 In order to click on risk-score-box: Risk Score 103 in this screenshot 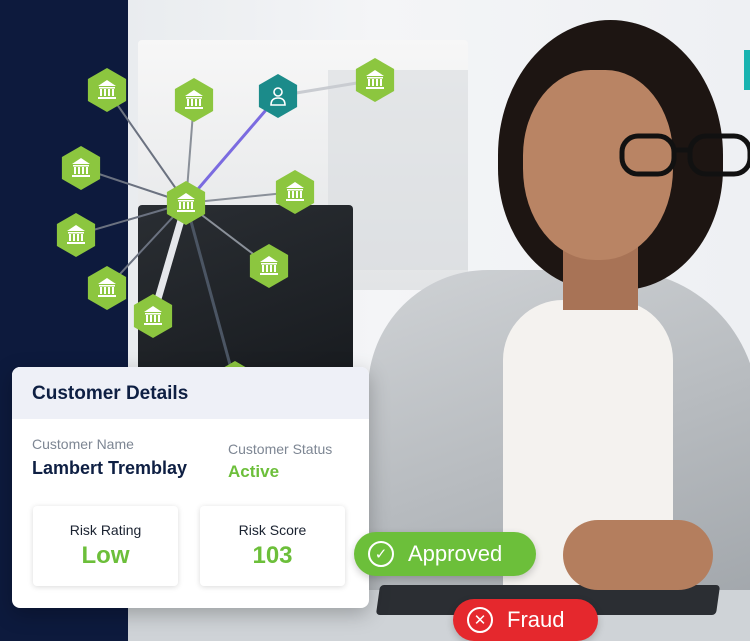, I will do `click(272, 546)`.